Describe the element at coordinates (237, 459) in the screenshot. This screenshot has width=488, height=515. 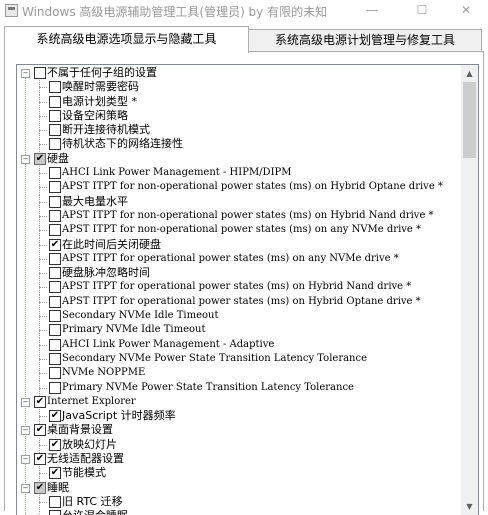
I see `tree-group-item: − ✔ 无线适配器设置` at that location.